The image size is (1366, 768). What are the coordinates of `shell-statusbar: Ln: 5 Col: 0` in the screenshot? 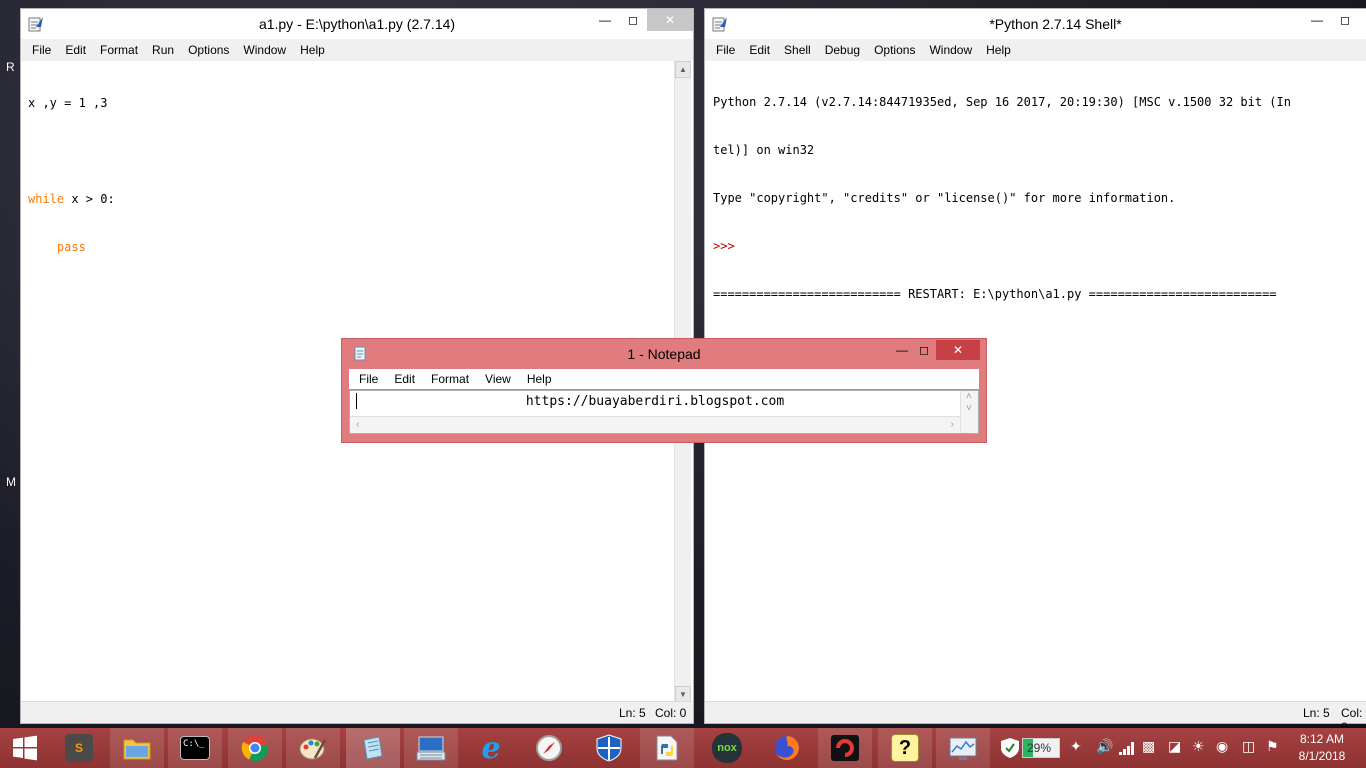 It's located at (1035, 717).